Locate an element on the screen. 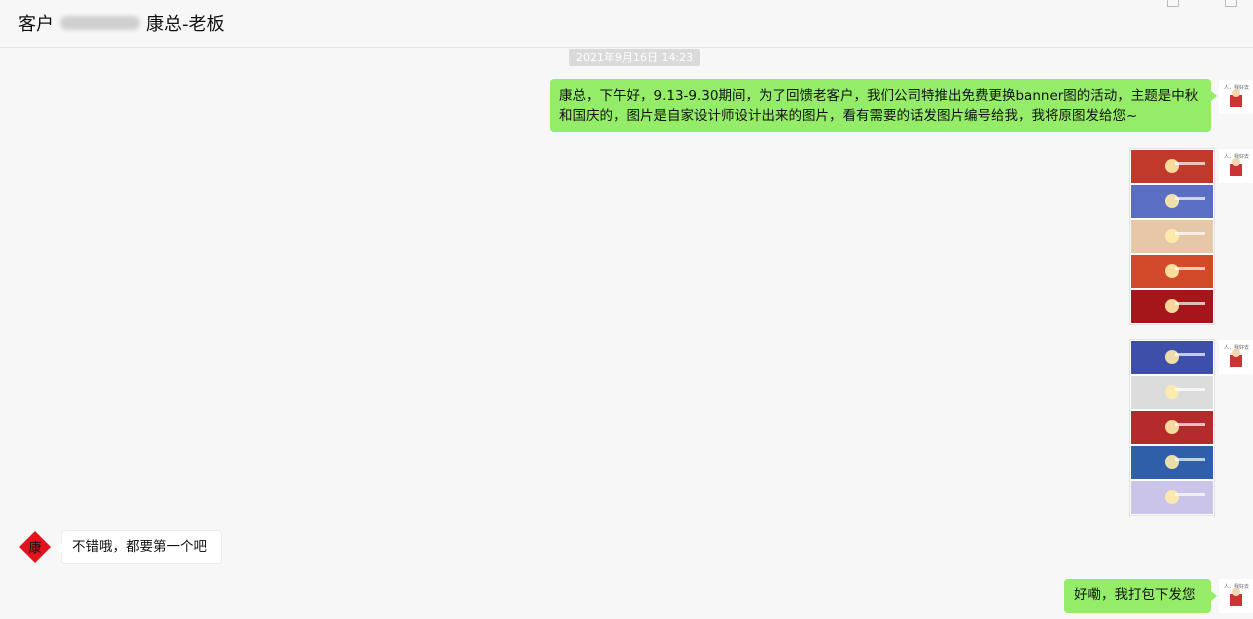  message-timestamp: 2021年9月16日 14:23 is located at coordinates (635, 57).